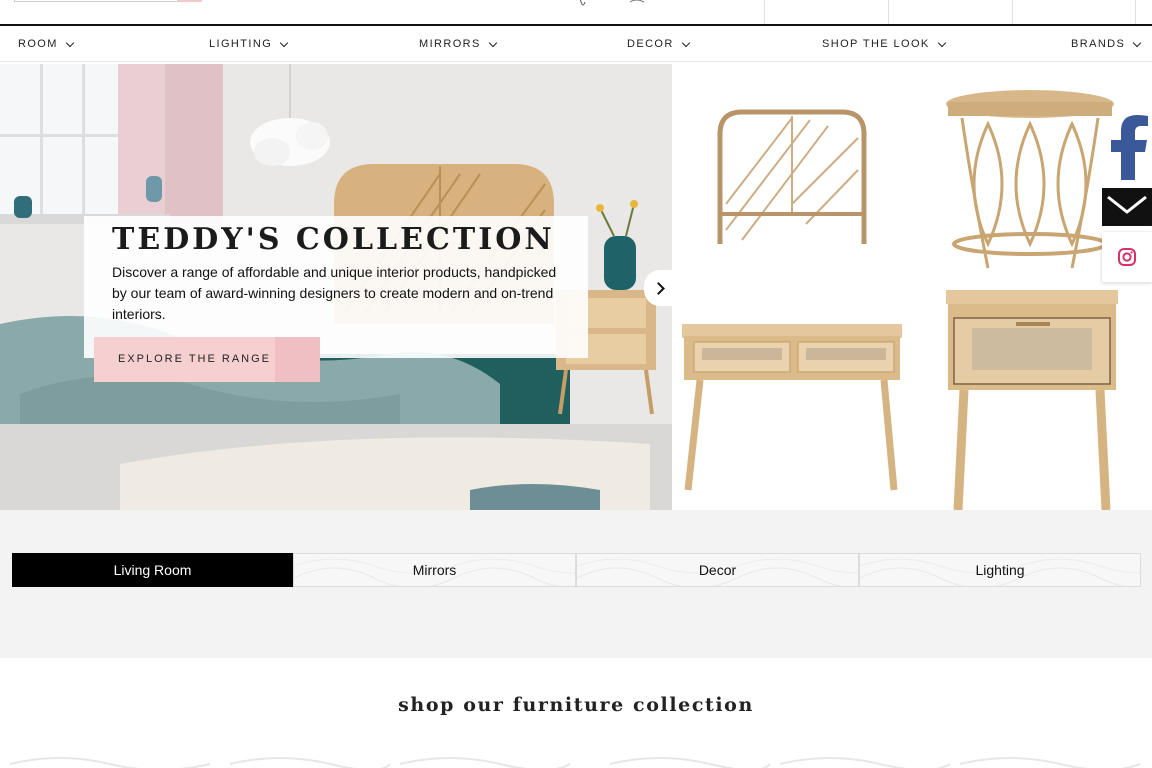 The width and height of the screenshot is (1152, 768). I want to click on product-rattan-side-table, so click(1030, 179).